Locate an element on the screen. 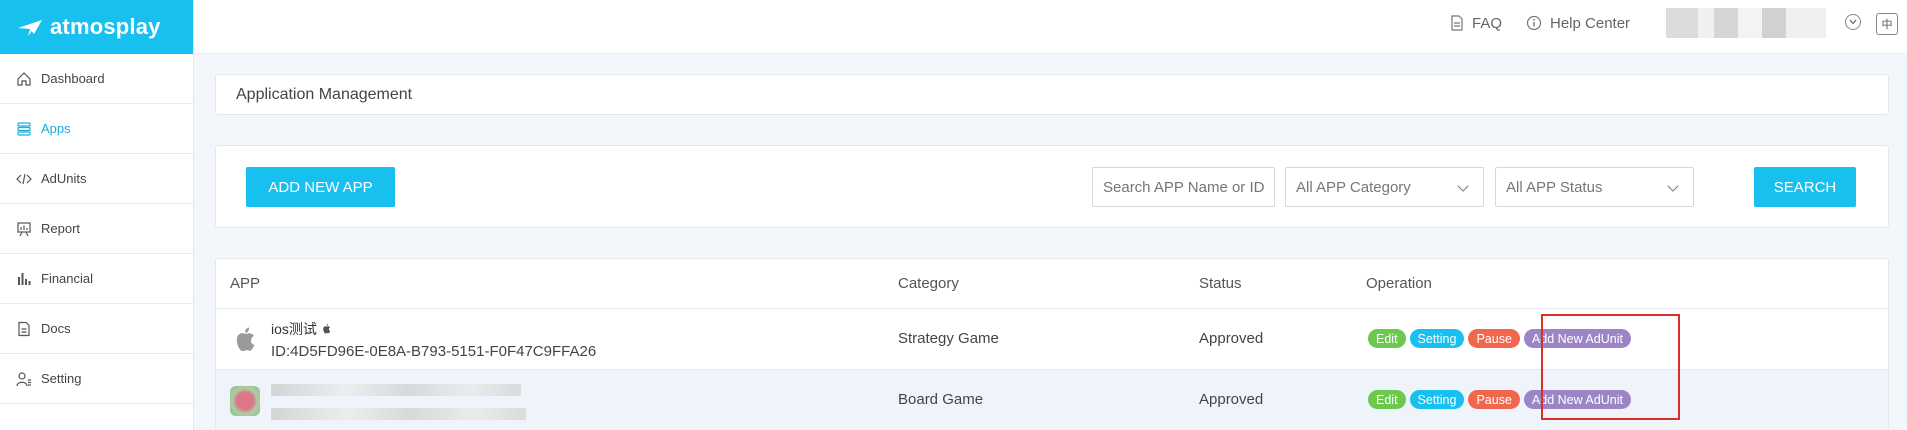 This screenshot has height=430, width=1907. user-settings-icon is located at coordinates (24, 379).